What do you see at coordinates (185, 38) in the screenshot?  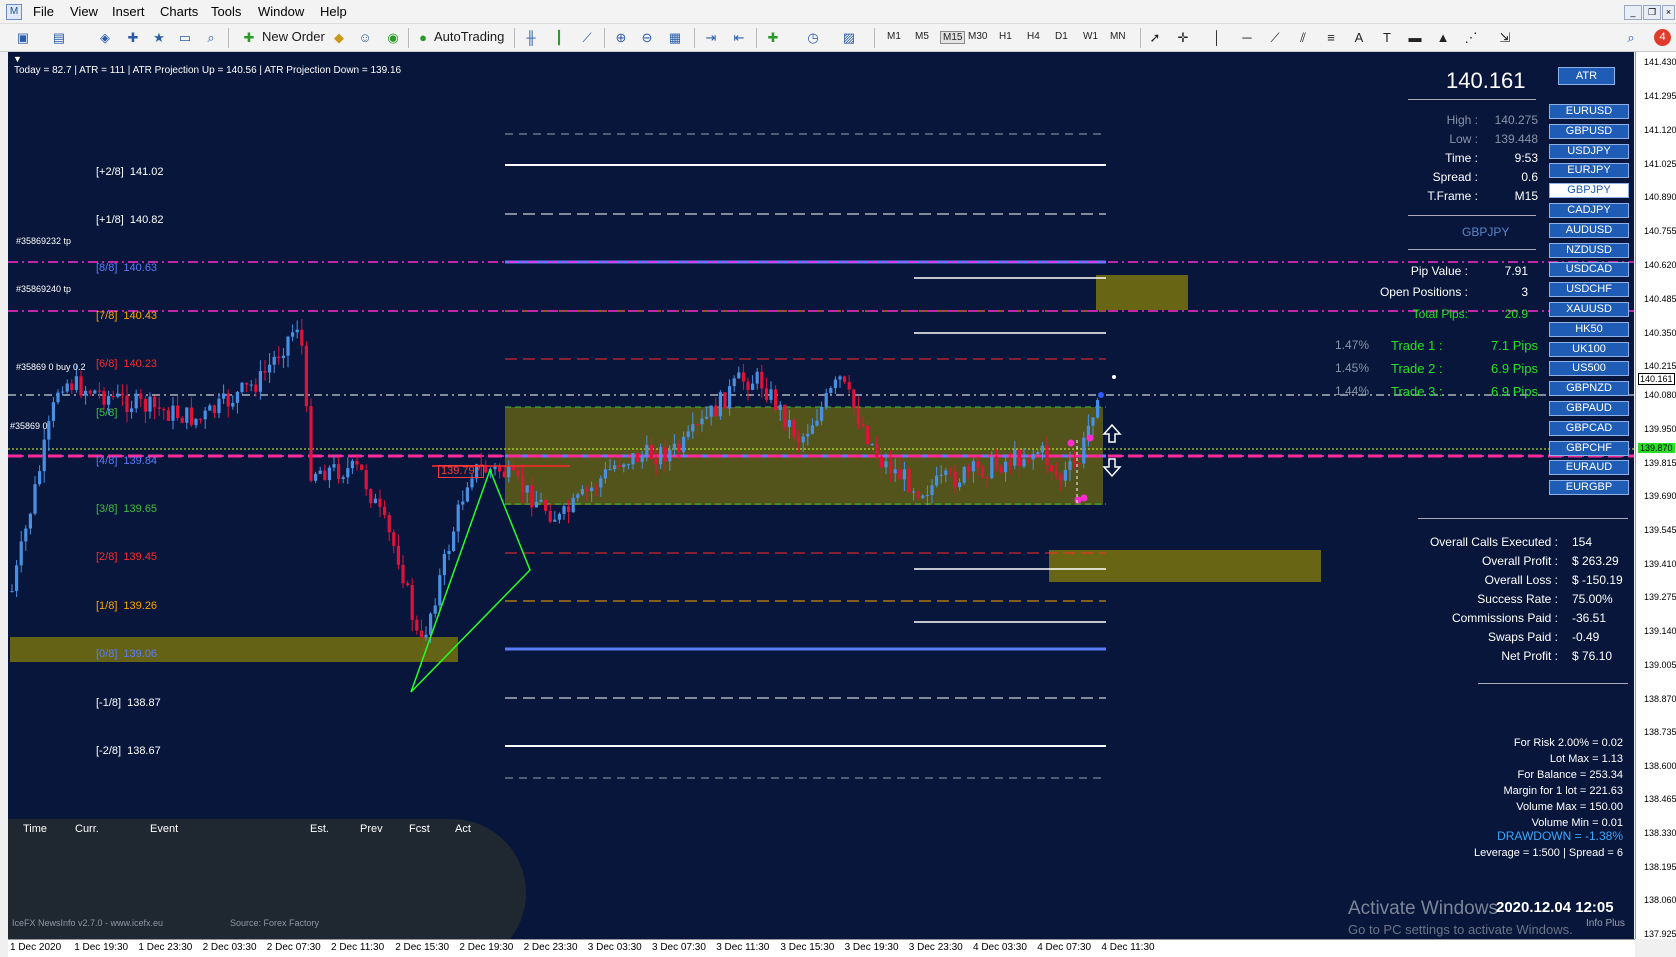 I see `terminal-icon: ▭` at bounding box center [185, 38].